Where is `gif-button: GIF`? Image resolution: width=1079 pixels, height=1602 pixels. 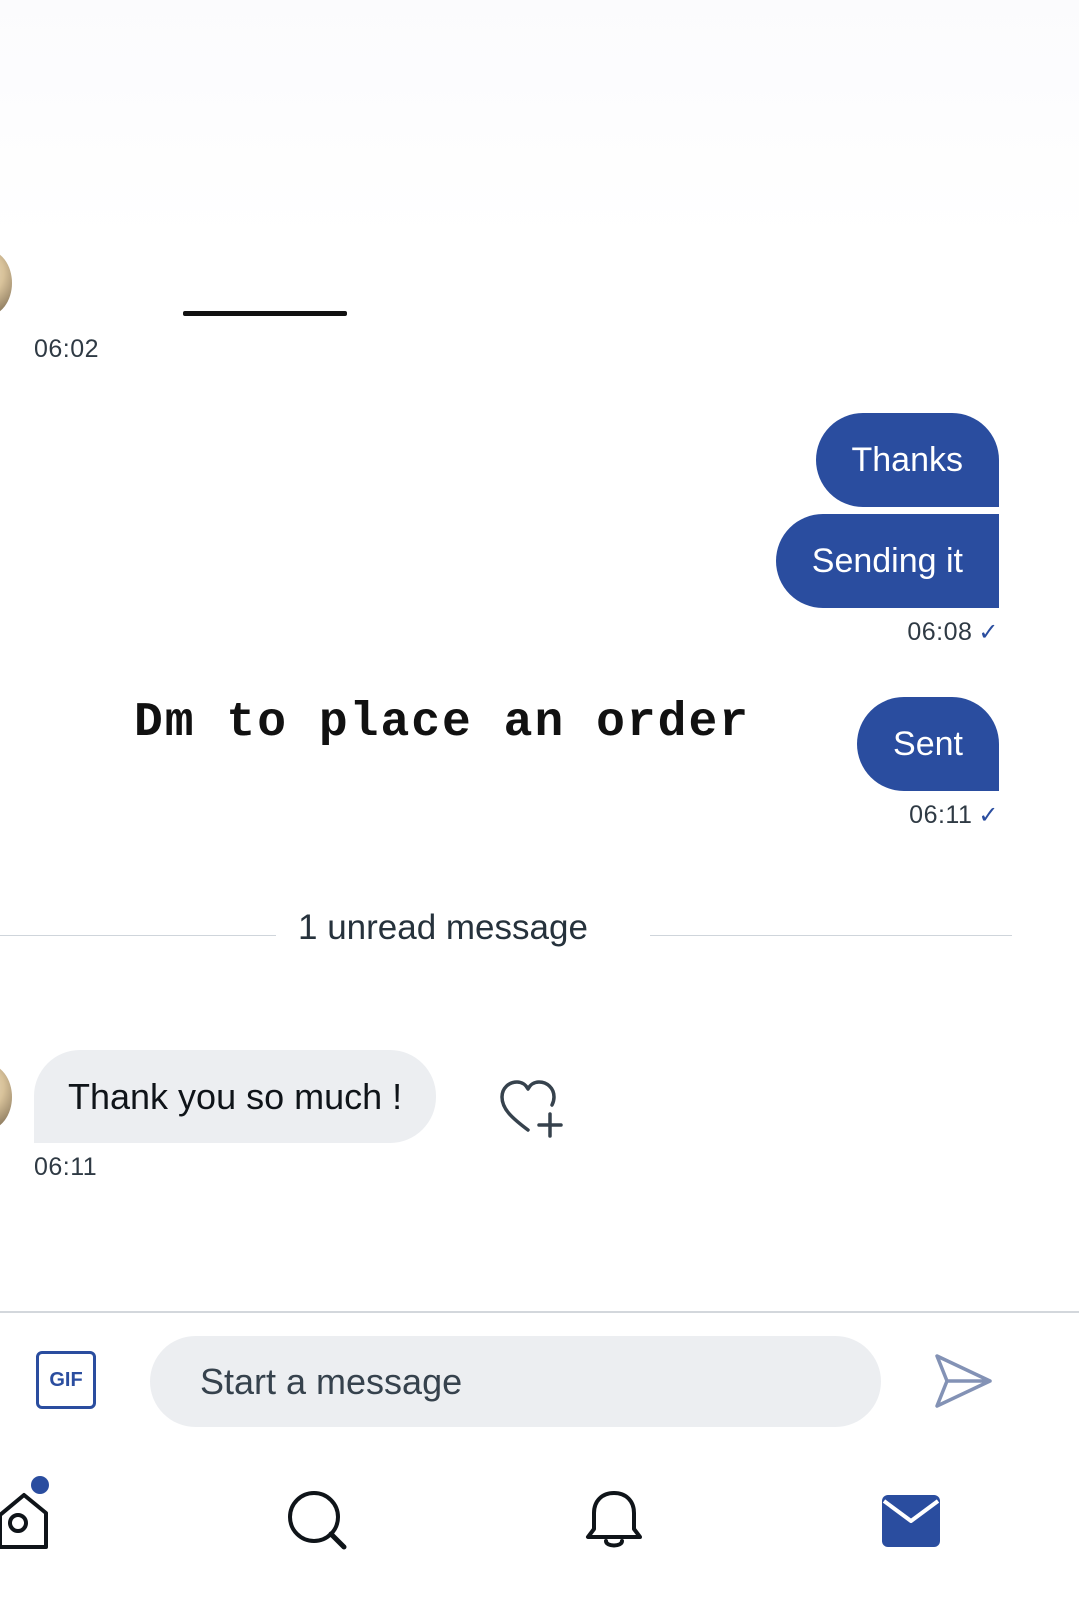
gif-button: GIF is located at coordinates (66, 1380).